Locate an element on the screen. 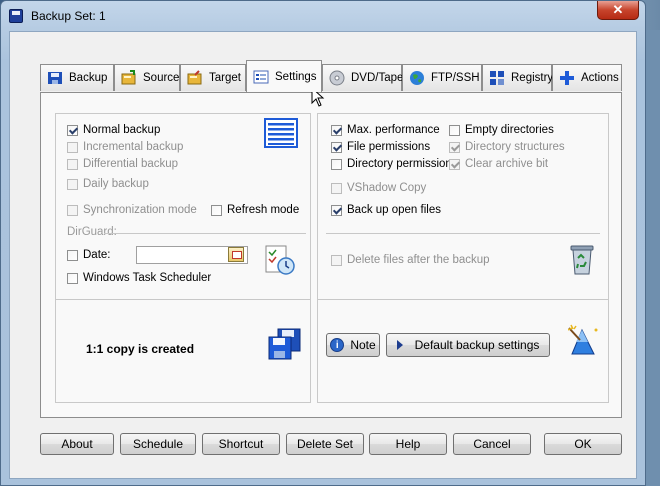  checkbox-label: Daily backup is located at coordinates (116, 184).